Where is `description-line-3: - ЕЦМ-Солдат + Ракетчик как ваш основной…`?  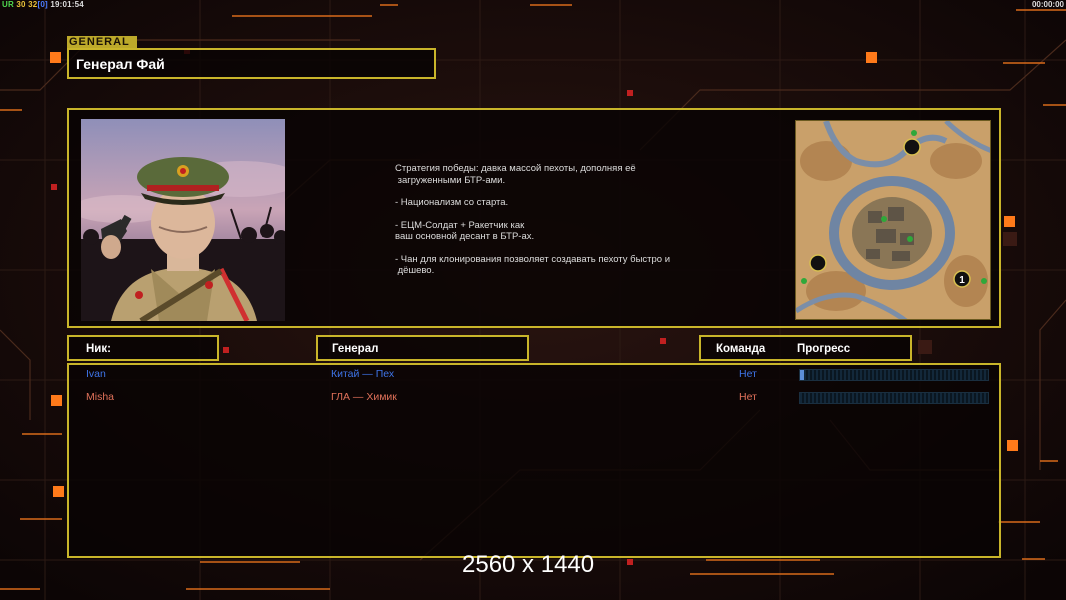 description-line-3: - ЕЦМ-Солдат + Ракетчик как ваш основной… is located at coordinates (465, 231).